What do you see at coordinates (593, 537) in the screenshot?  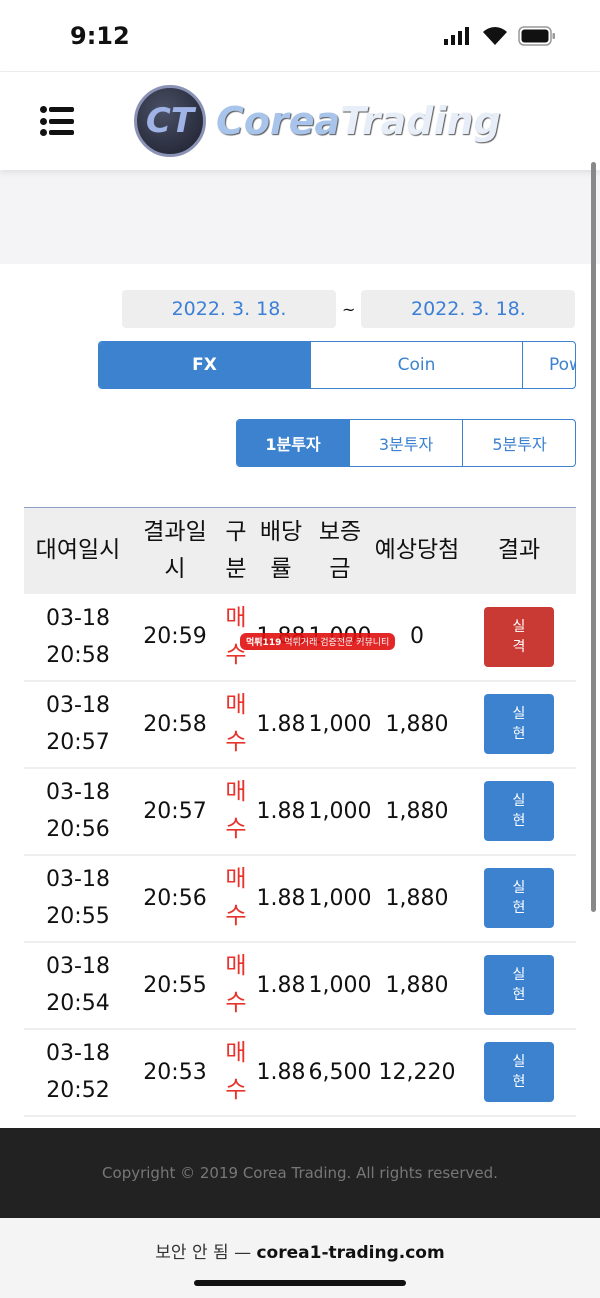 I see `scrollbar` at bounding box center [593, 537].